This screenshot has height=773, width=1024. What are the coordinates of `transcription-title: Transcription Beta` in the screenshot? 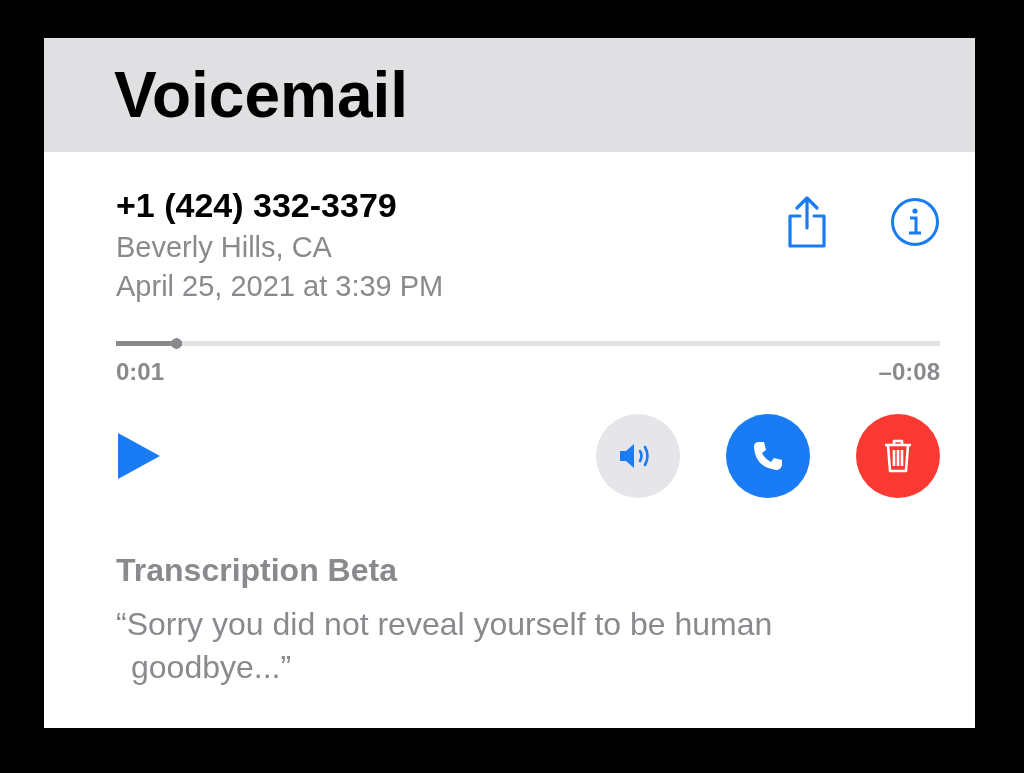 It's located at (257, 570).